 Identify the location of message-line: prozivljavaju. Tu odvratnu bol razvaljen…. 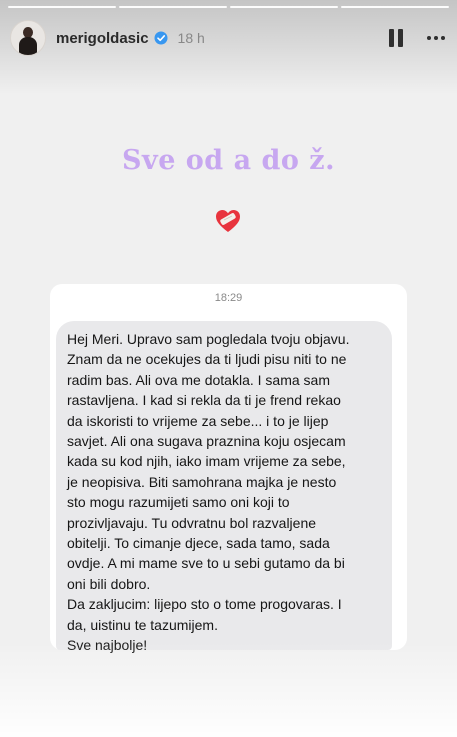
(192, 522).